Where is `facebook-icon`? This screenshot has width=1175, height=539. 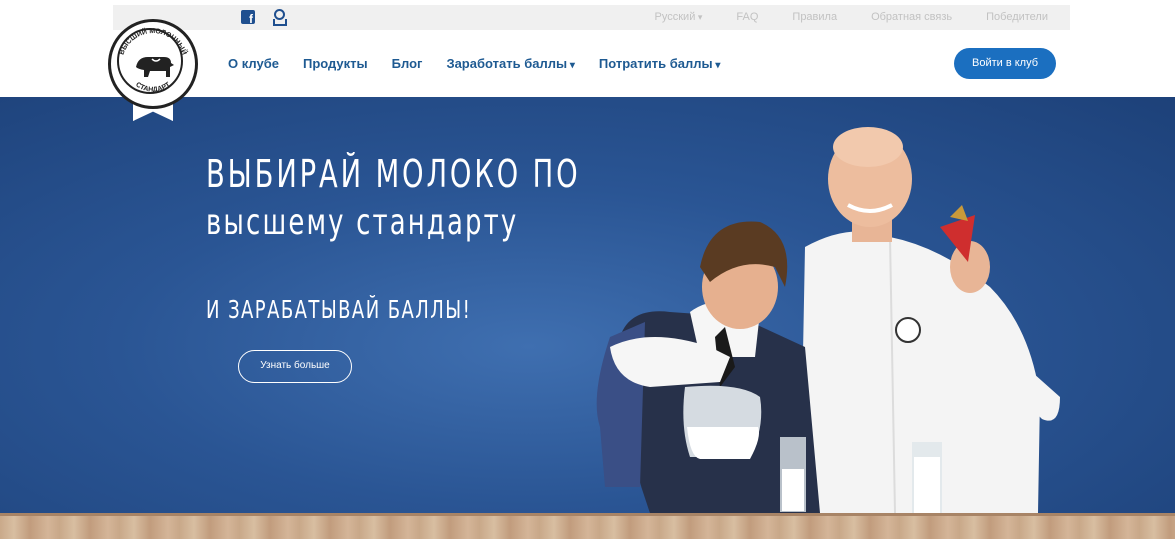
facebook-icon is located at coordinates (248, 18).